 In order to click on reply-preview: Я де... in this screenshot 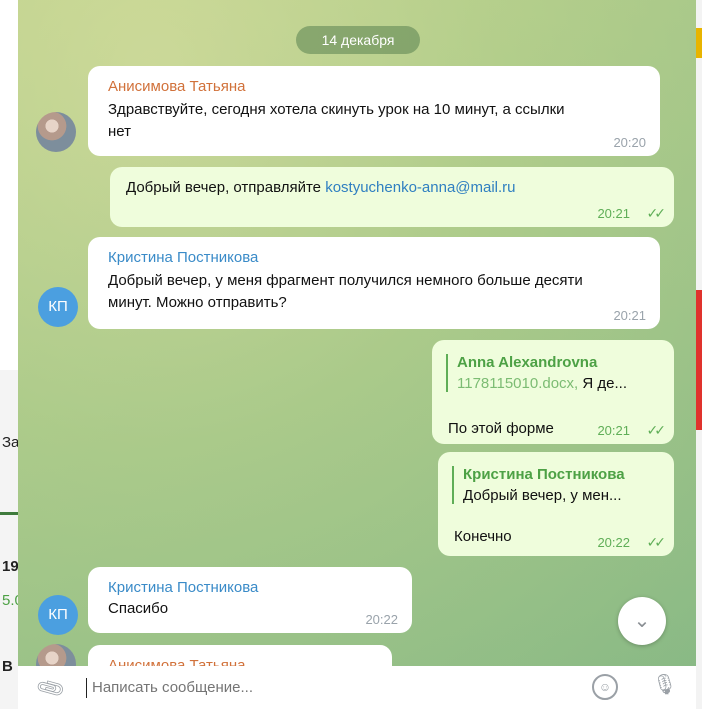, I will do `click(604, 383)`.